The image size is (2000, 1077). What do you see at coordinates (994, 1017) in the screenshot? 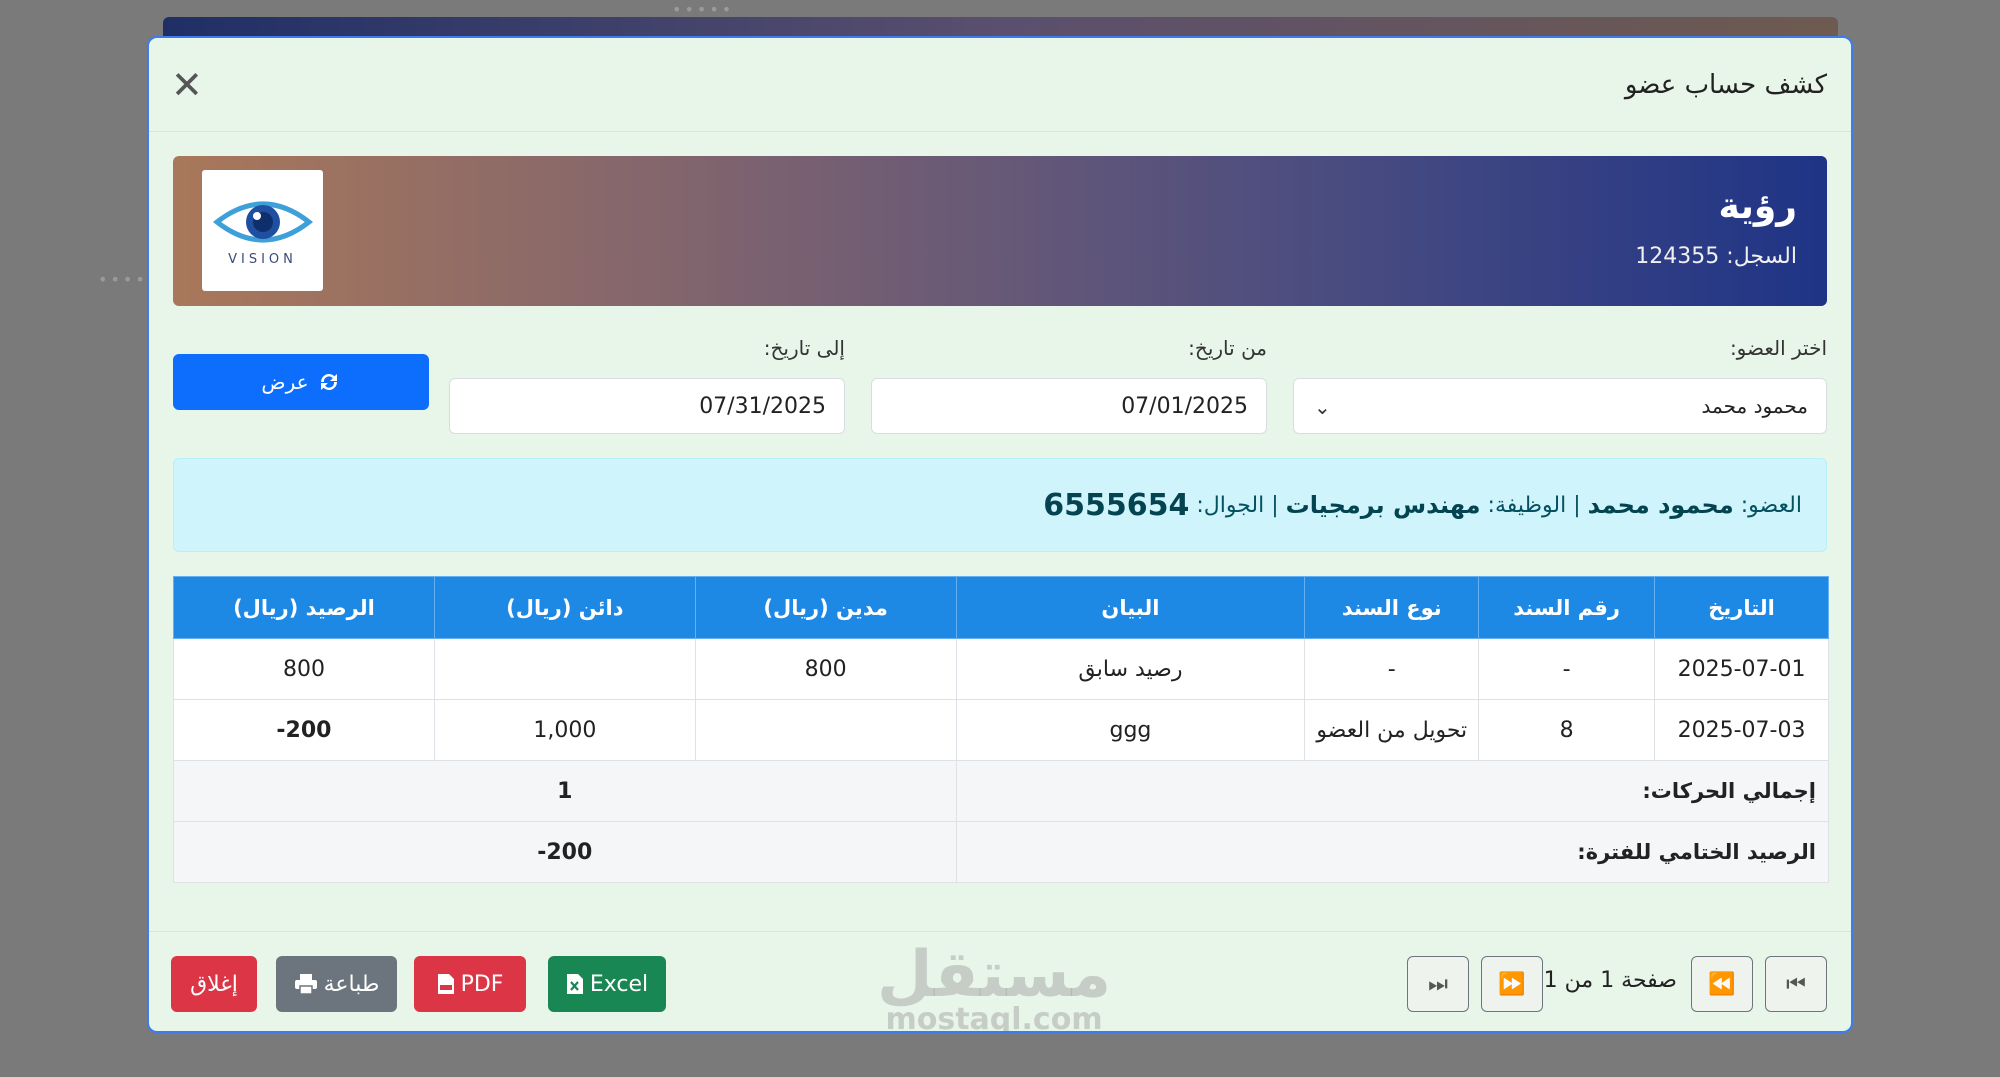
I see `watermark-url: mostaql.com` at bounding box center [994, 1017].